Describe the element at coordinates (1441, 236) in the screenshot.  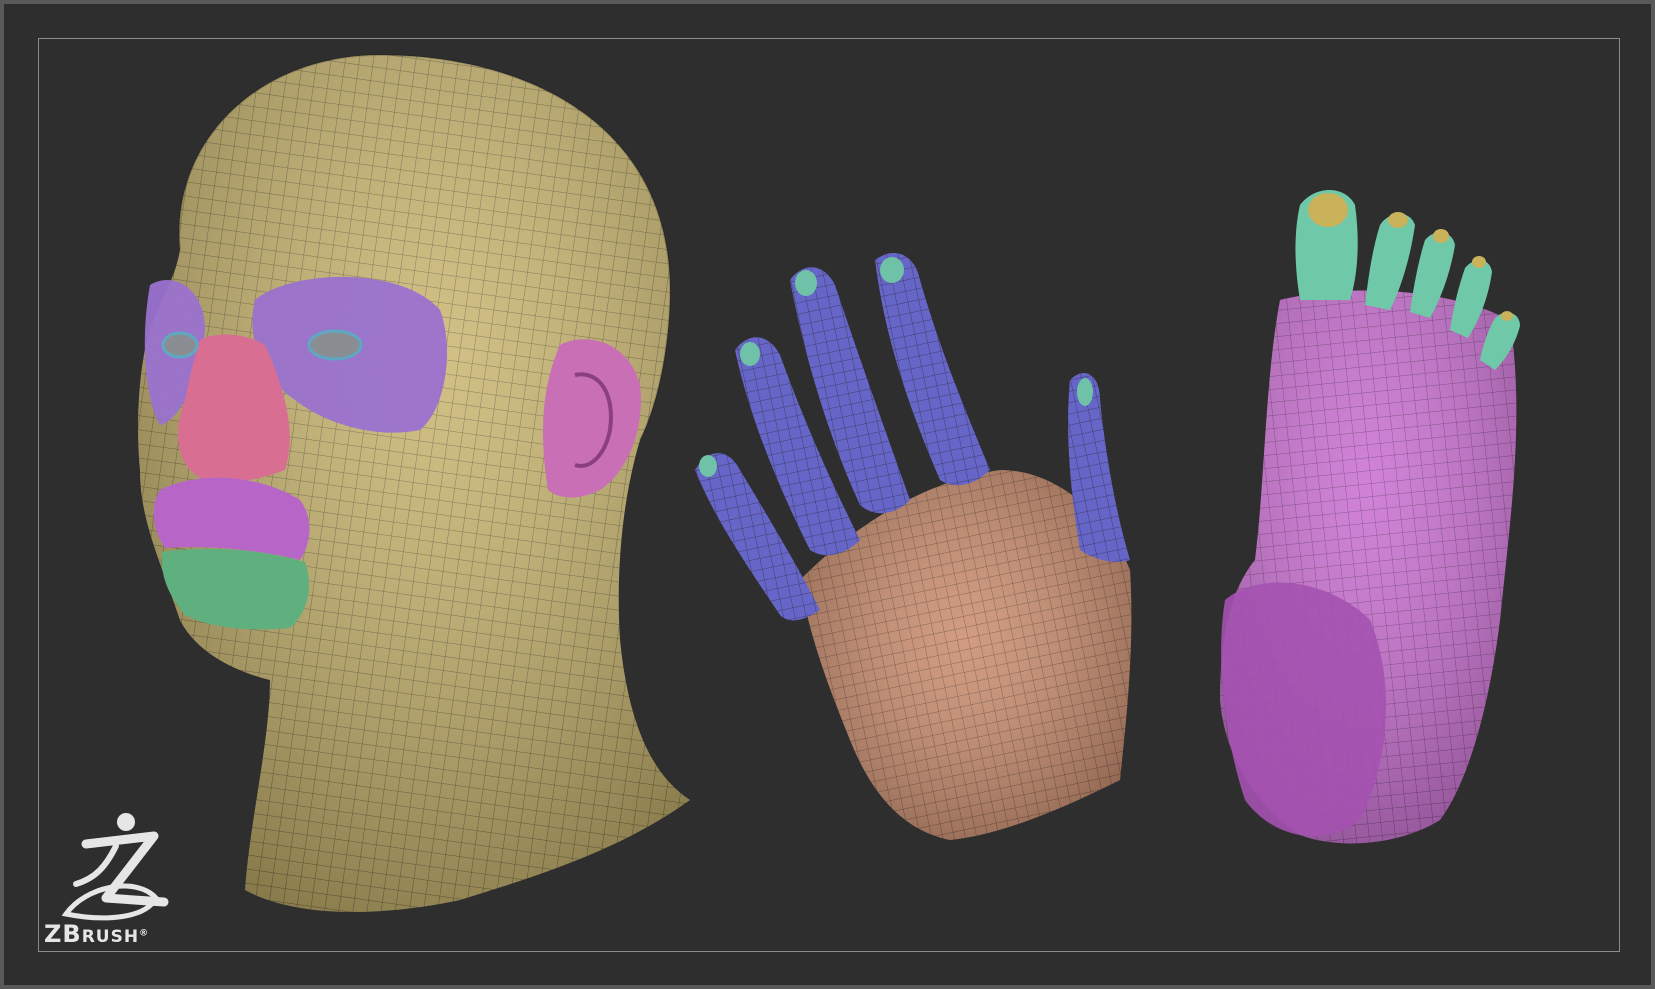
I see `toenail-third` at that location.